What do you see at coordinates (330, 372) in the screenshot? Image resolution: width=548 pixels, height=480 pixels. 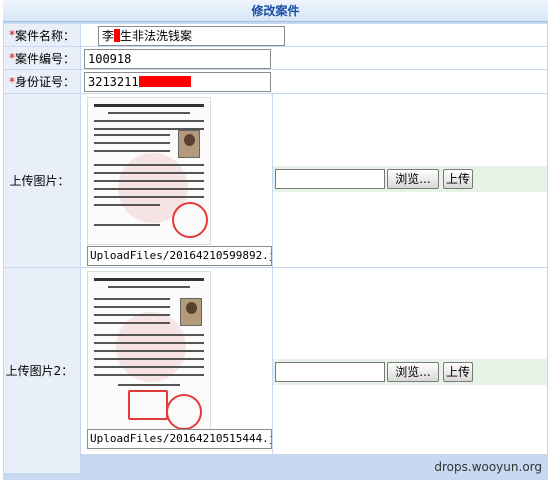 I see `upload2-file-input` at bounding box center [330, 372].